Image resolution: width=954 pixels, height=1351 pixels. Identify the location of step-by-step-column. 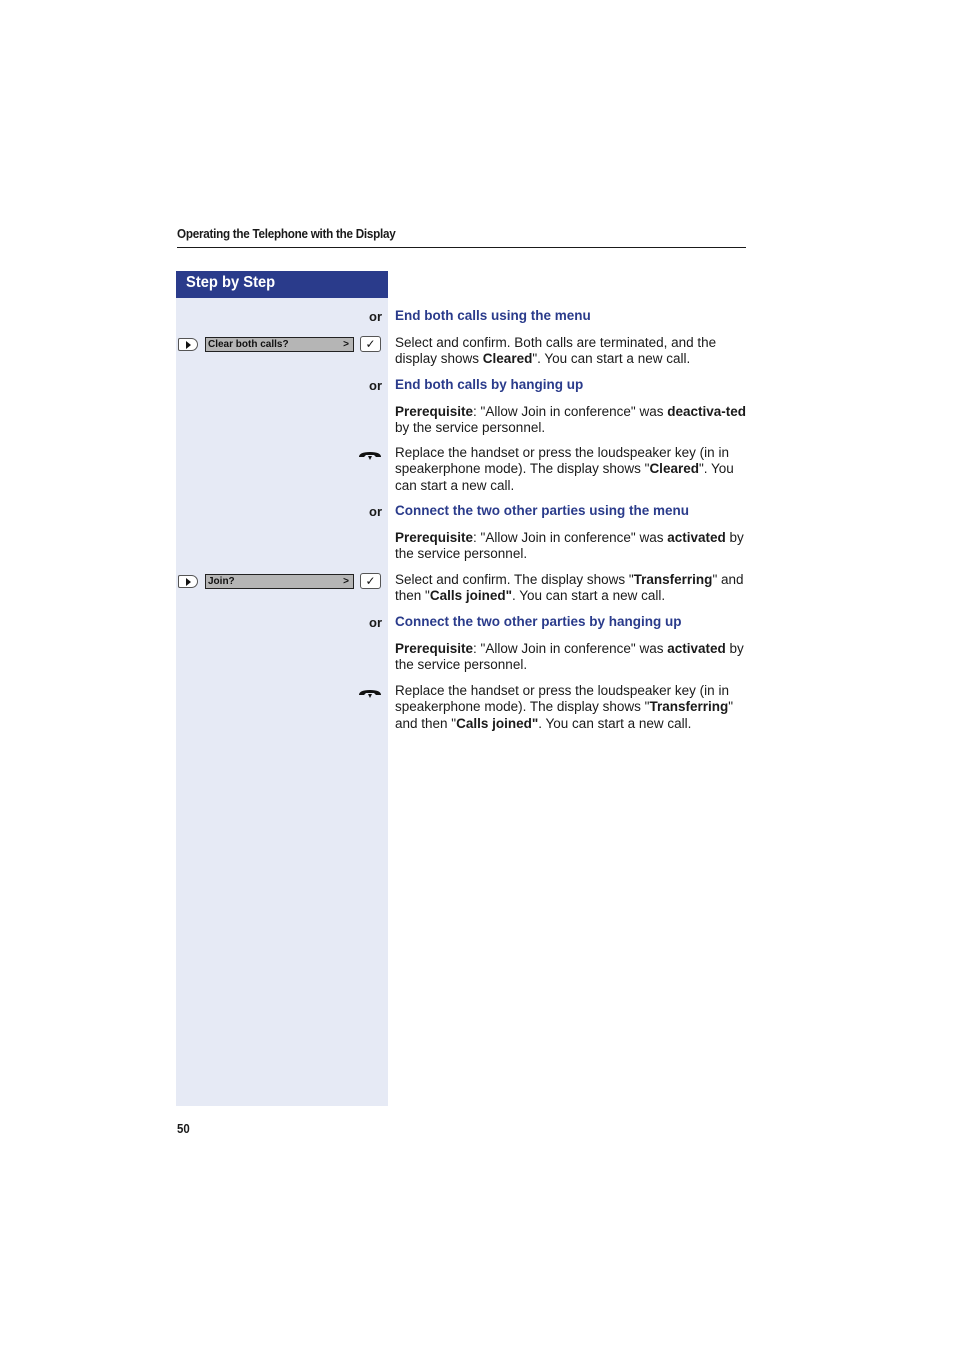
(282, 688).